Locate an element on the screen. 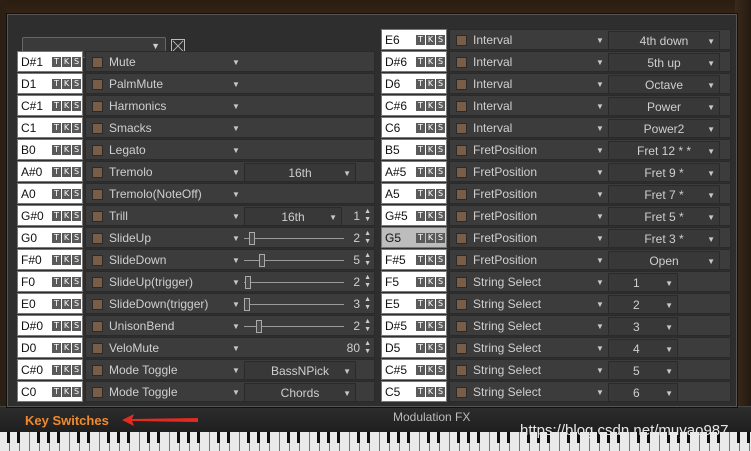  key-cell: A#5 T K S is located at coordinates (414, 171).